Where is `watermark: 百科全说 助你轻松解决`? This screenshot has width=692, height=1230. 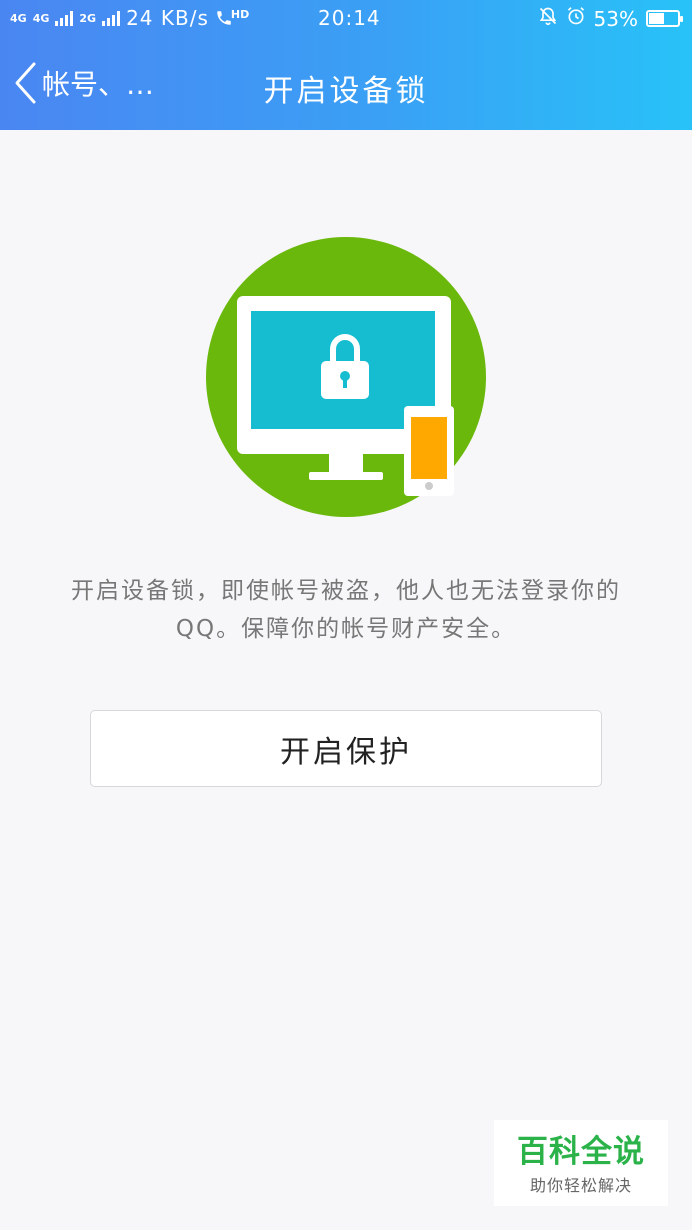 watermark: 百科全说 助你轻松解决 is located at coordinates (581, 1163).